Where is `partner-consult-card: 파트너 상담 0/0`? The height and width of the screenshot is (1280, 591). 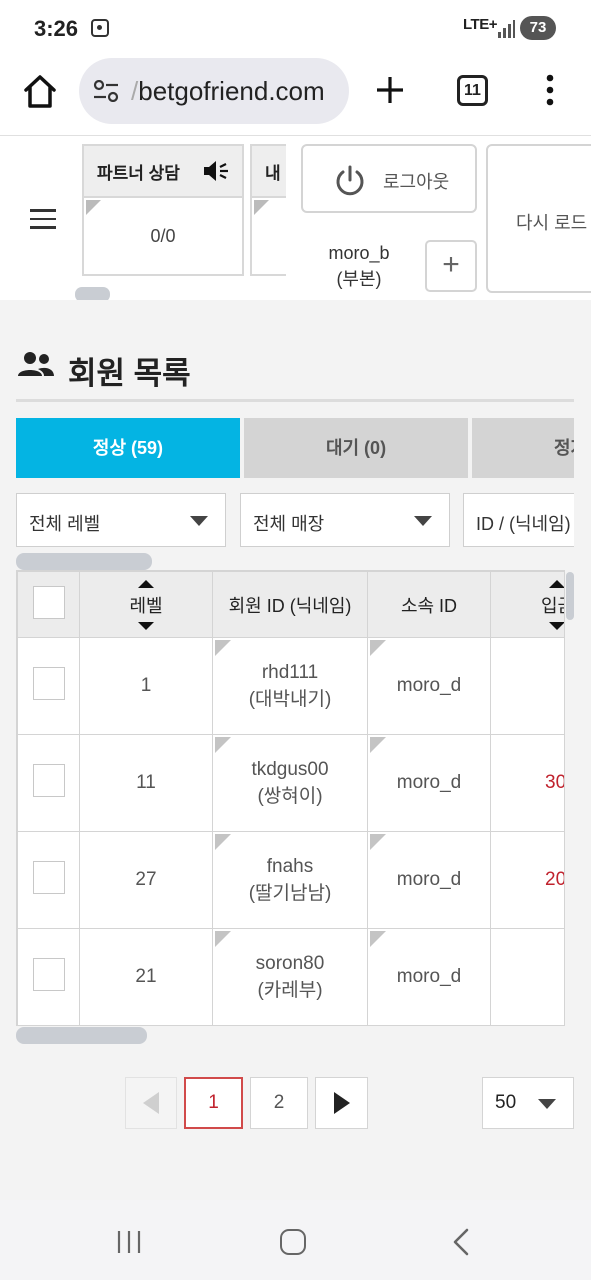 partner-consult-card: 파트너 상담 0/0 is located at coordinates (163, 210).